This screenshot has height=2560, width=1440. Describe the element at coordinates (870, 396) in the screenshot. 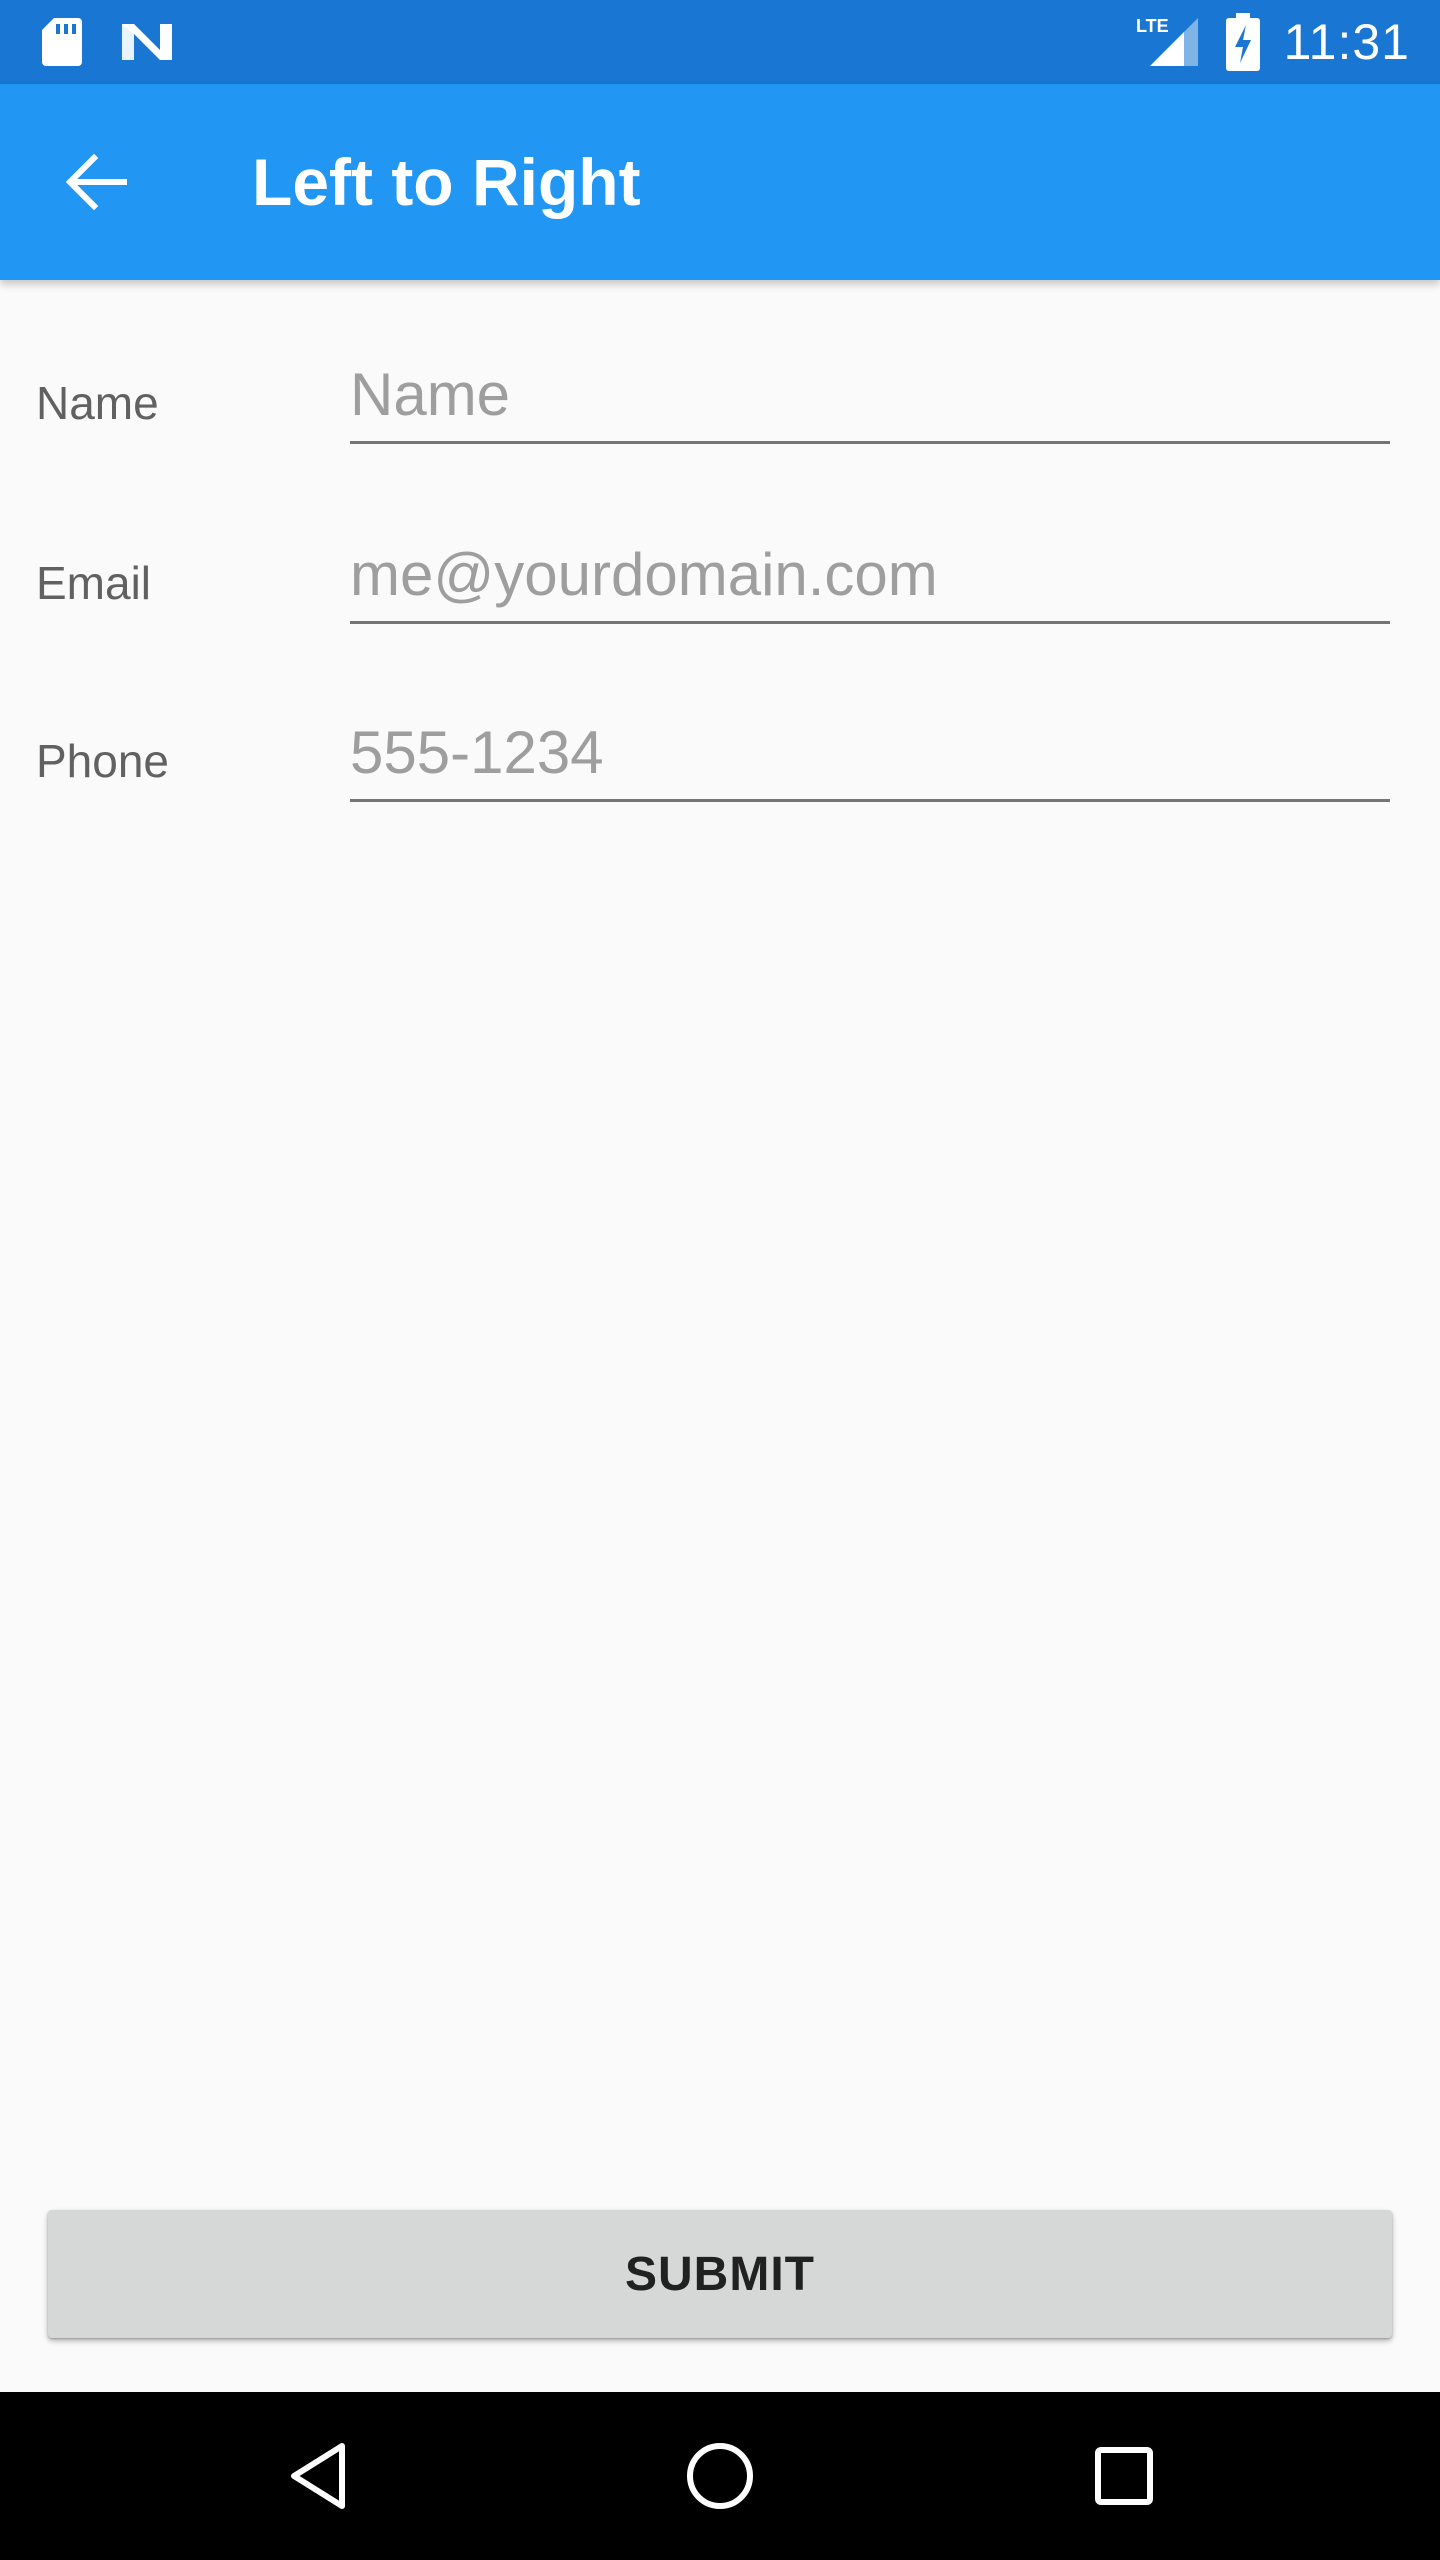

I see `name-input` at that location.